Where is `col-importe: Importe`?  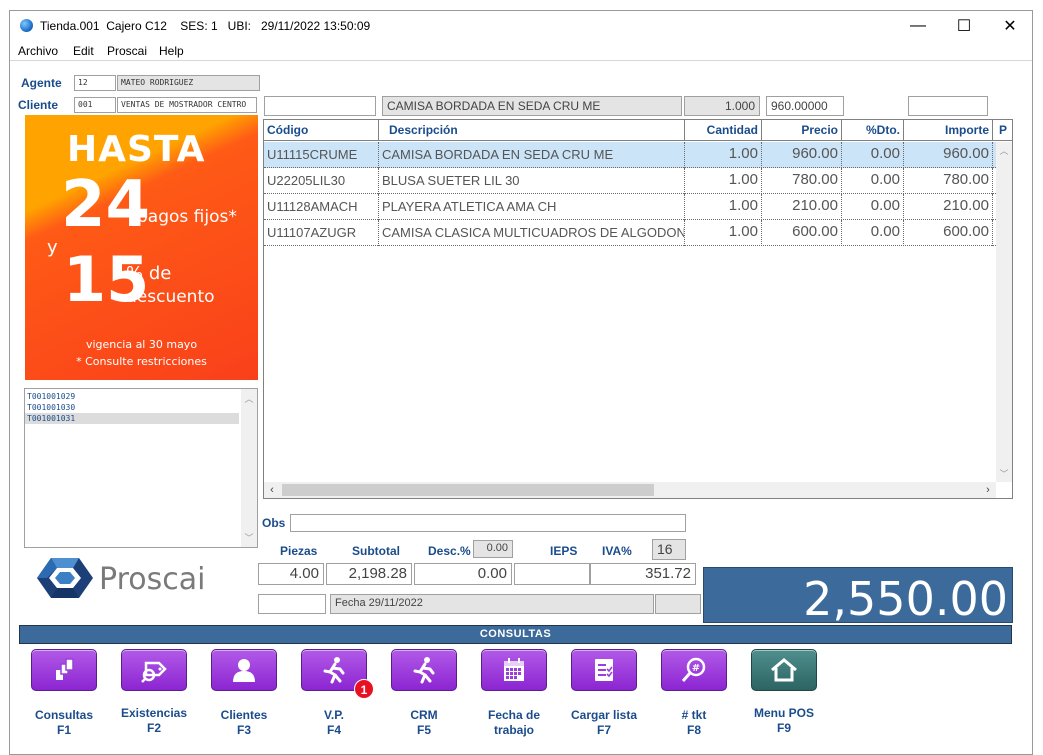
col-importe: Importe is located at coordinates (948, 130).